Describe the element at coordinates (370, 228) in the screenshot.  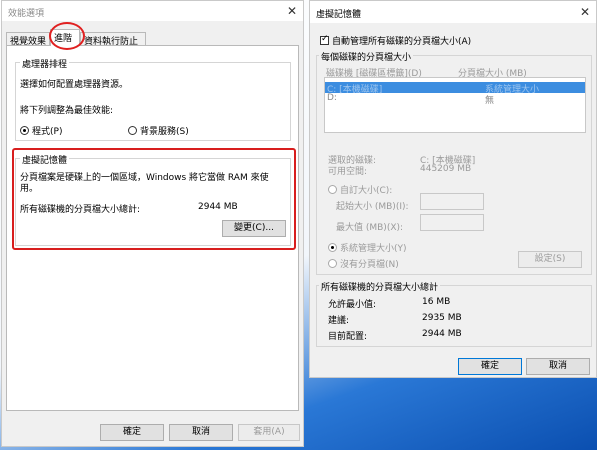
I see `max-size-label: 最大值 (MB)(X):` at that location.